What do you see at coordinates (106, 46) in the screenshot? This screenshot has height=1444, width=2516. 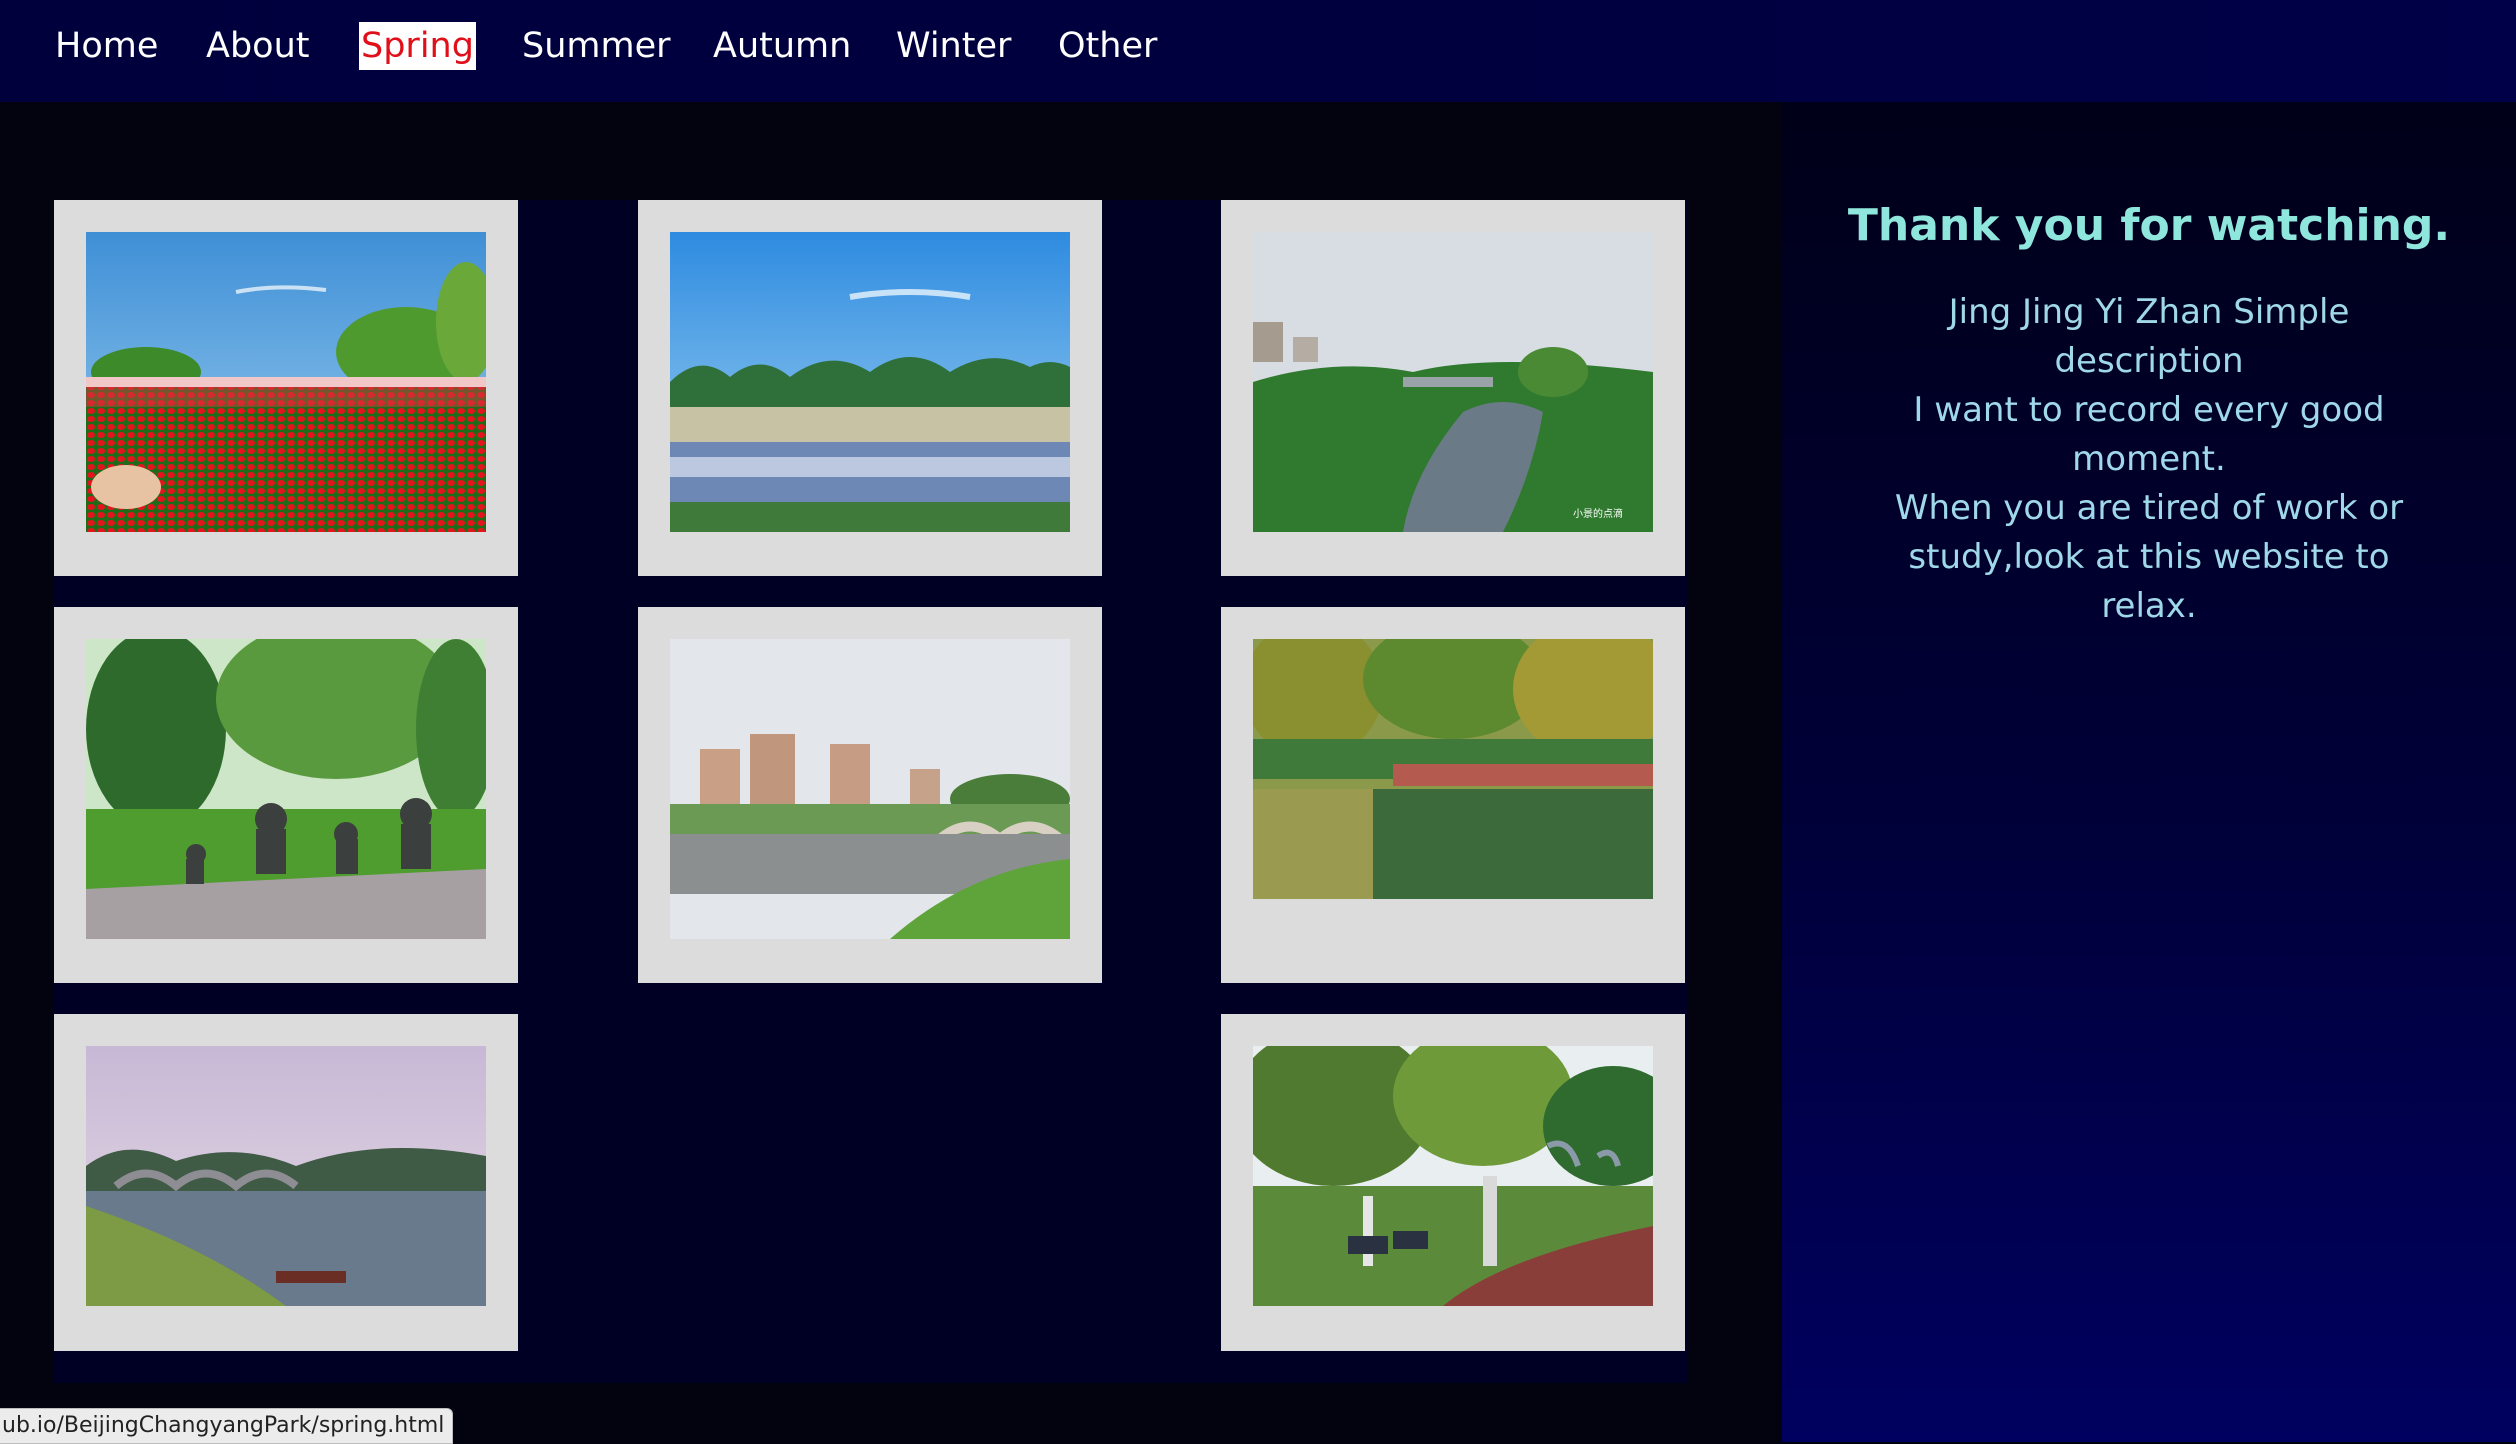 I see `nav-home: Home` at bounding box center [106, 46].